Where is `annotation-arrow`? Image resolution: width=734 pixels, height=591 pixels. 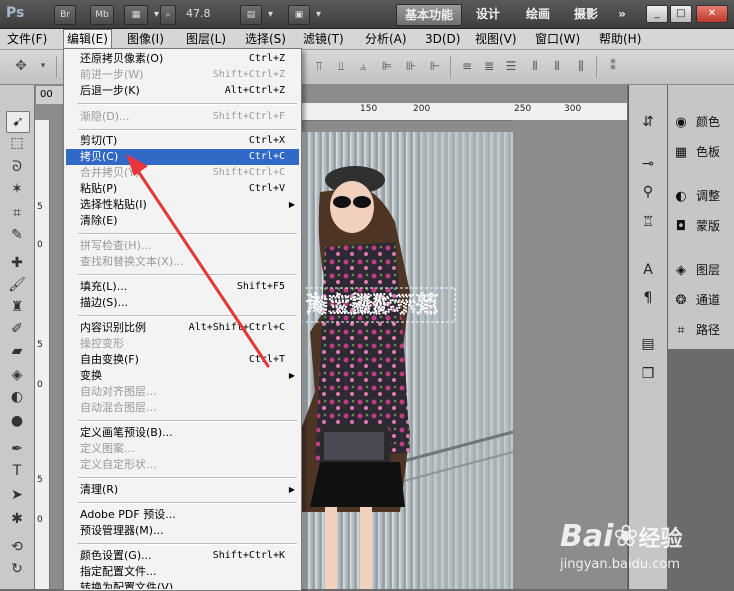 annotation-arrow is located at coordinates (198, 261).